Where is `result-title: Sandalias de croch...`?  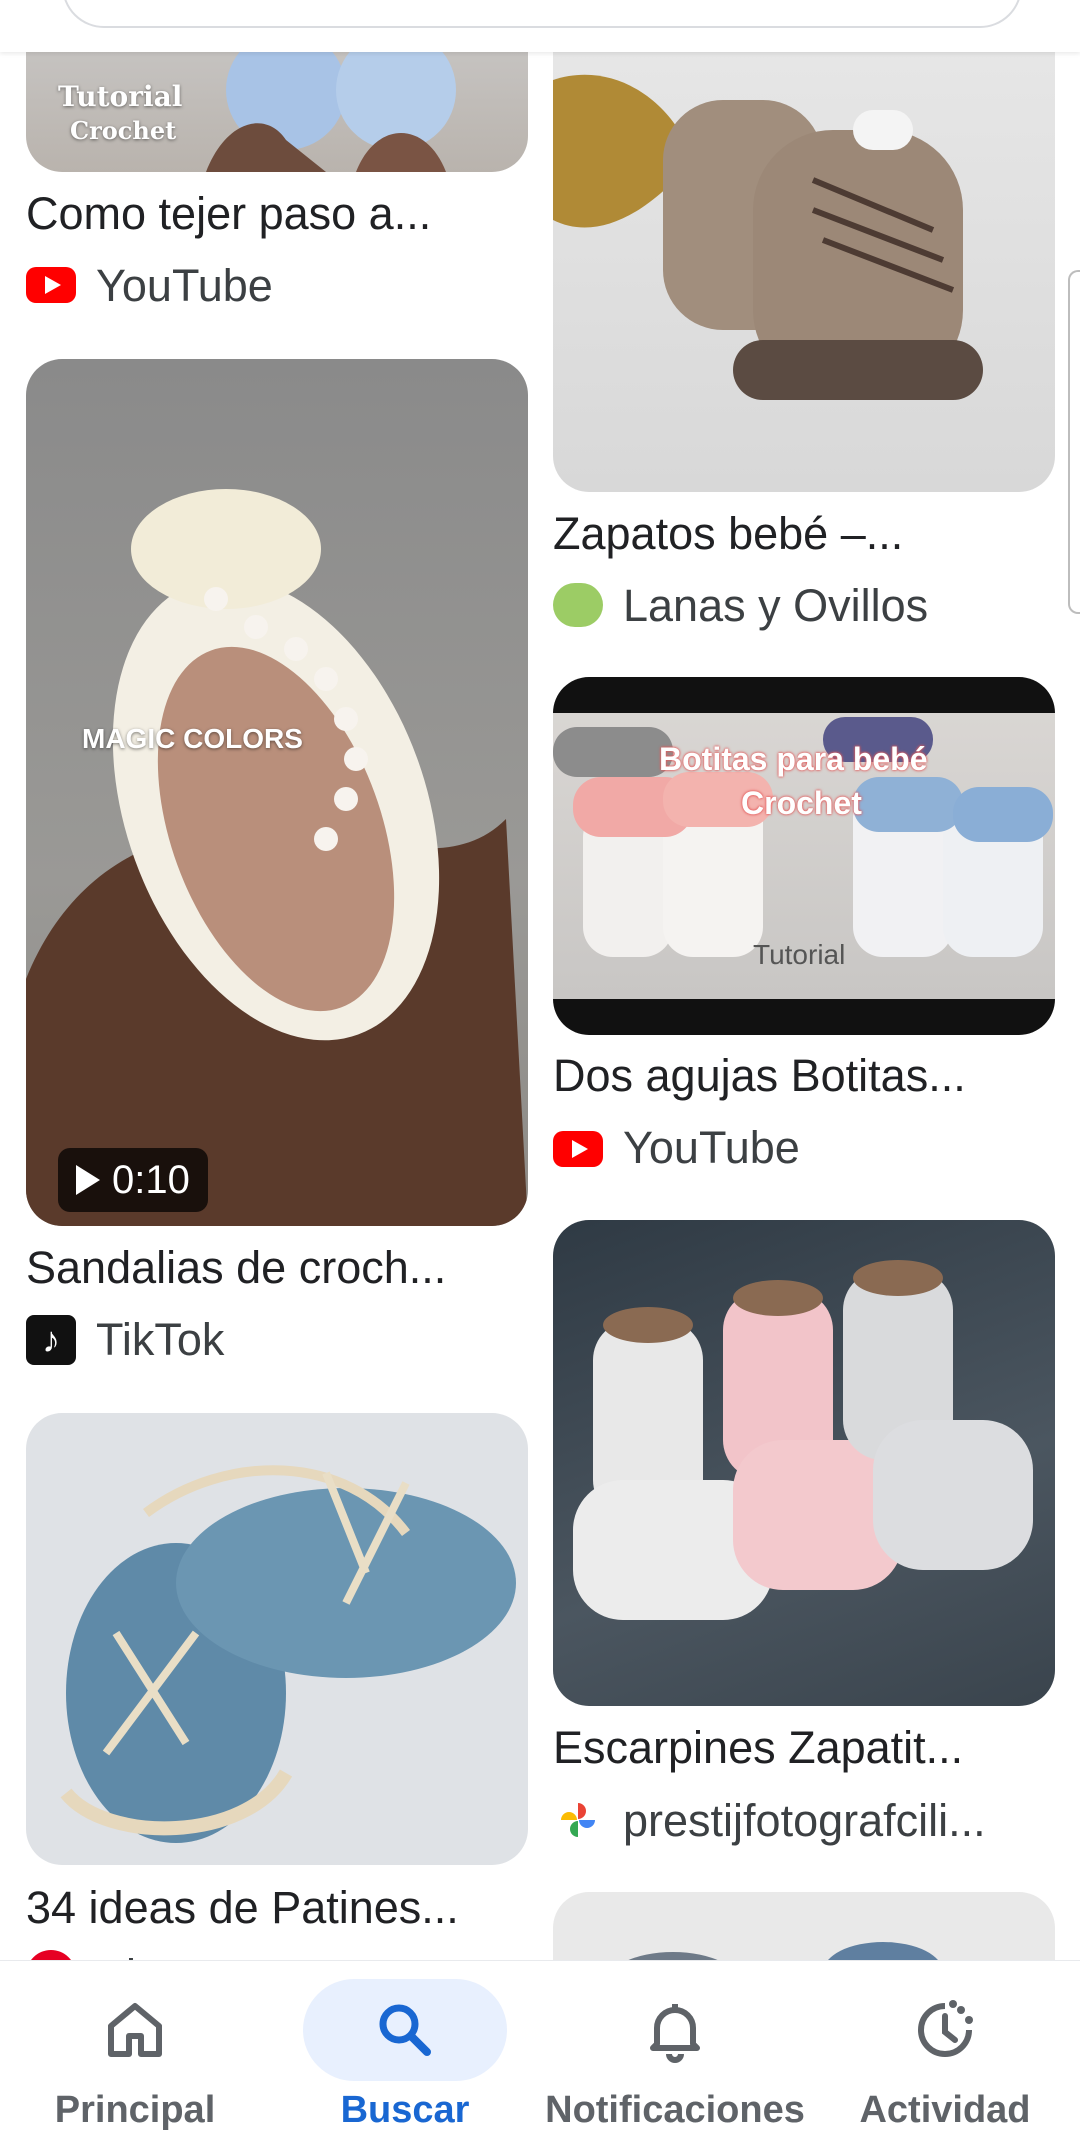 result-title: Sandalias de croch... is located at coordinates (277, 1268).